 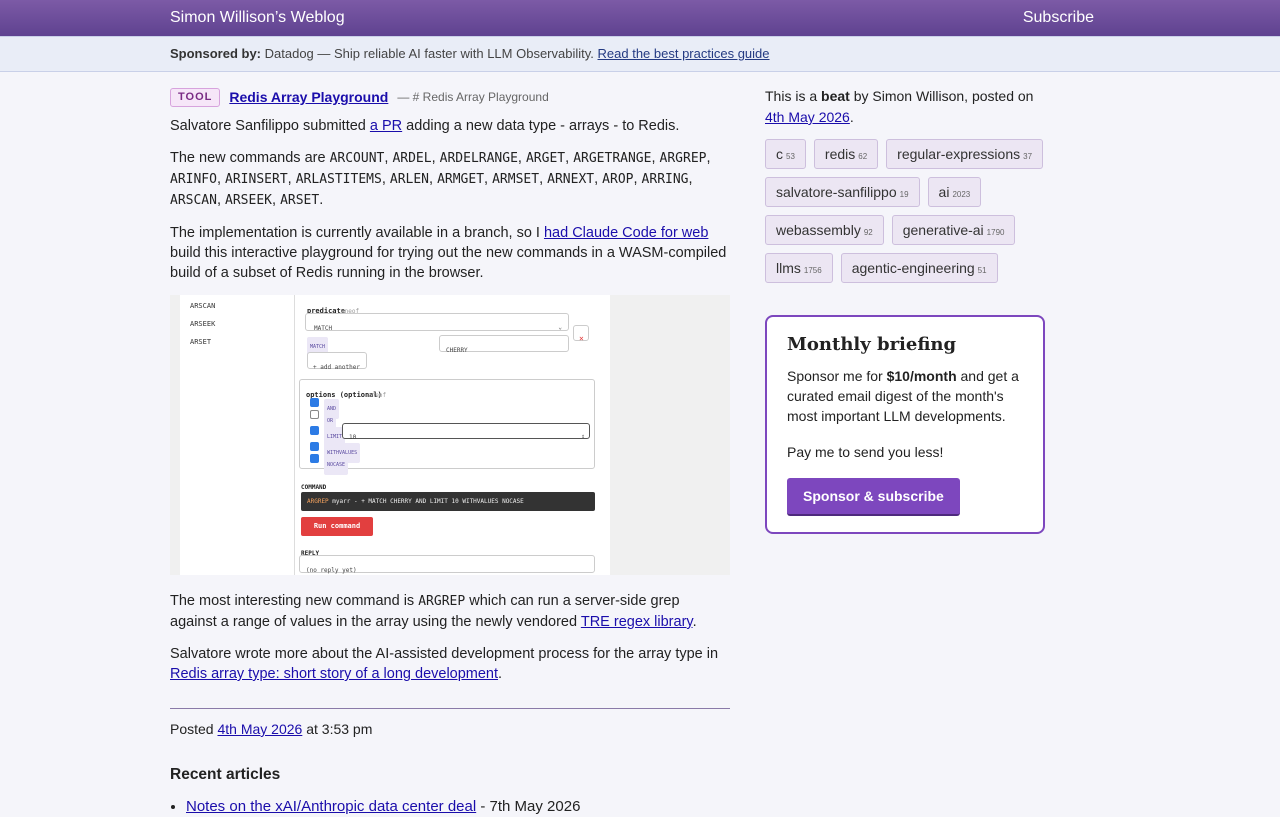 I want to click on tag-agentic-engineering: agentic-engineering 51, so click(x=919, y=268).